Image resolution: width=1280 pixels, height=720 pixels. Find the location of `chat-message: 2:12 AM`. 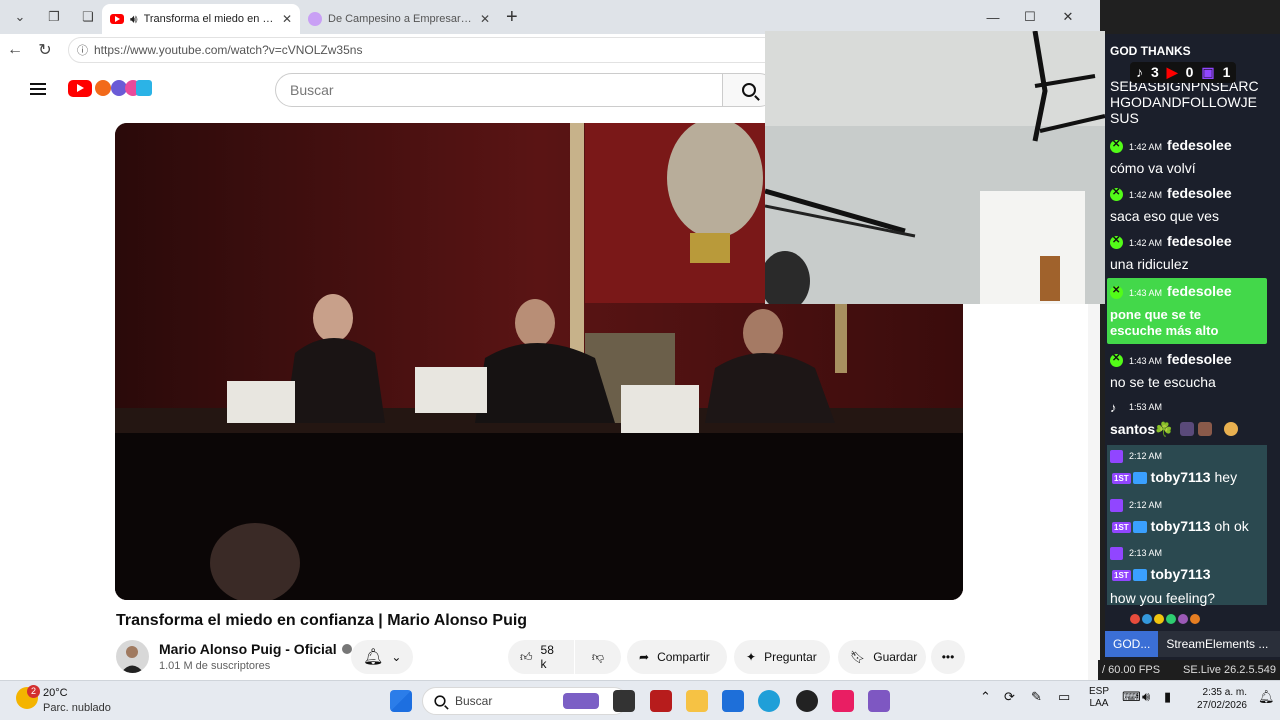

chat-message: 2:12 AM is located at coordinates (1138, 505).